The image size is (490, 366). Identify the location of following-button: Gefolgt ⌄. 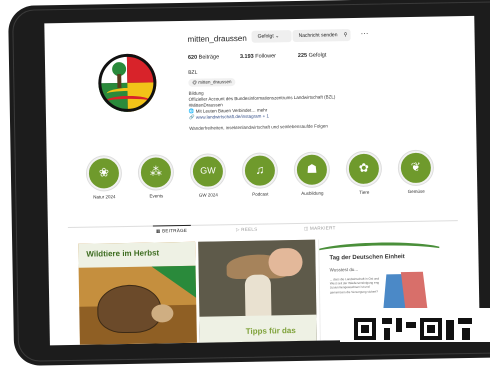
(271, 36).